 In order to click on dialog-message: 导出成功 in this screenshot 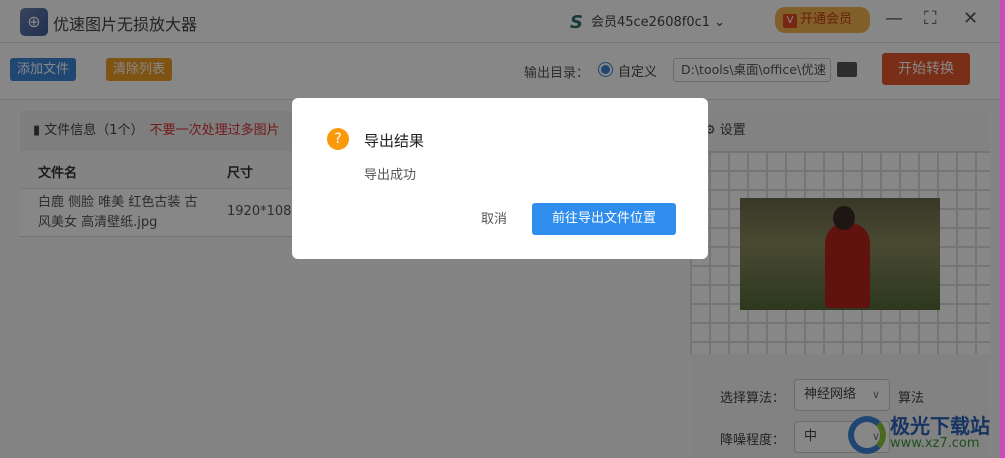, I will do `click(390, 175)`.